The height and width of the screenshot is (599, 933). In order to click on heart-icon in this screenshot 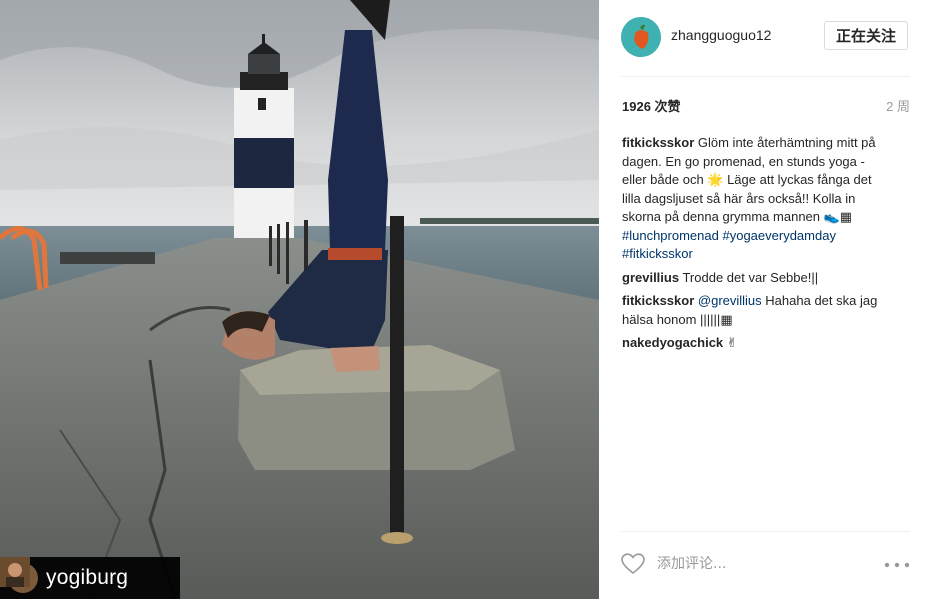, I will do `click(633, 564)`.